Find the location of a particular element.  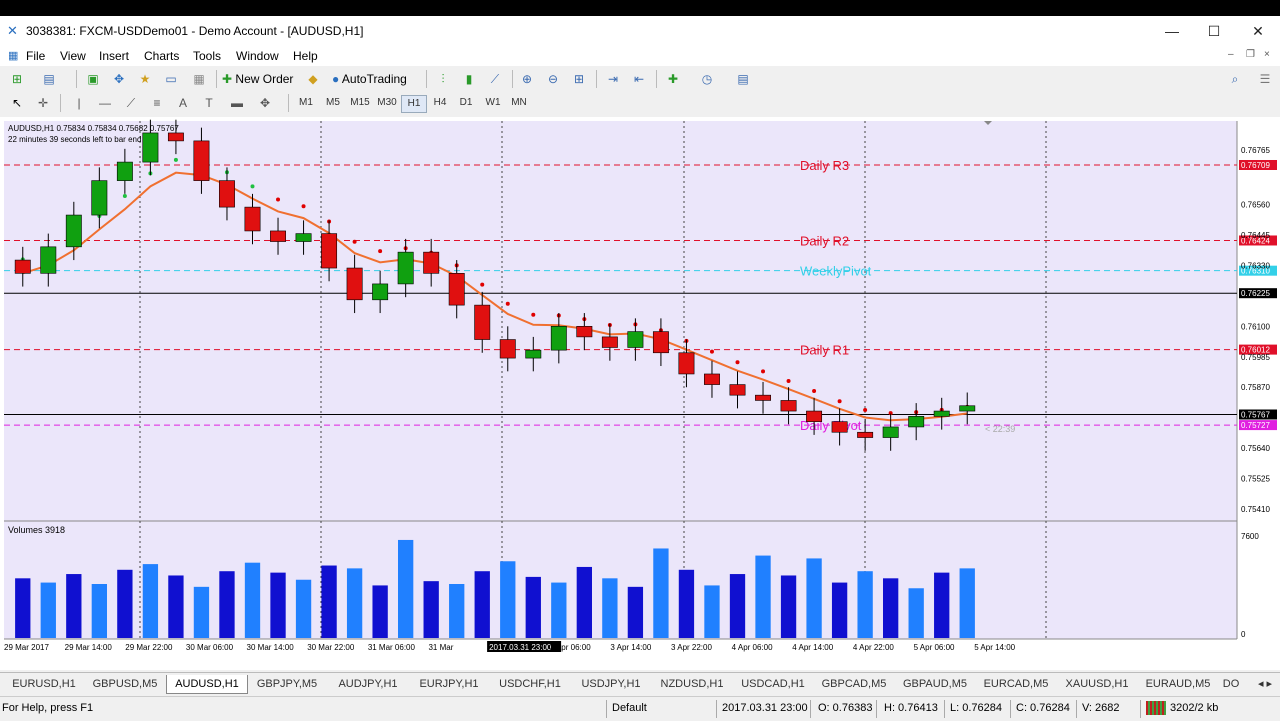

zoom-in-icon: ⊕ is located at coordinates (527, 79).